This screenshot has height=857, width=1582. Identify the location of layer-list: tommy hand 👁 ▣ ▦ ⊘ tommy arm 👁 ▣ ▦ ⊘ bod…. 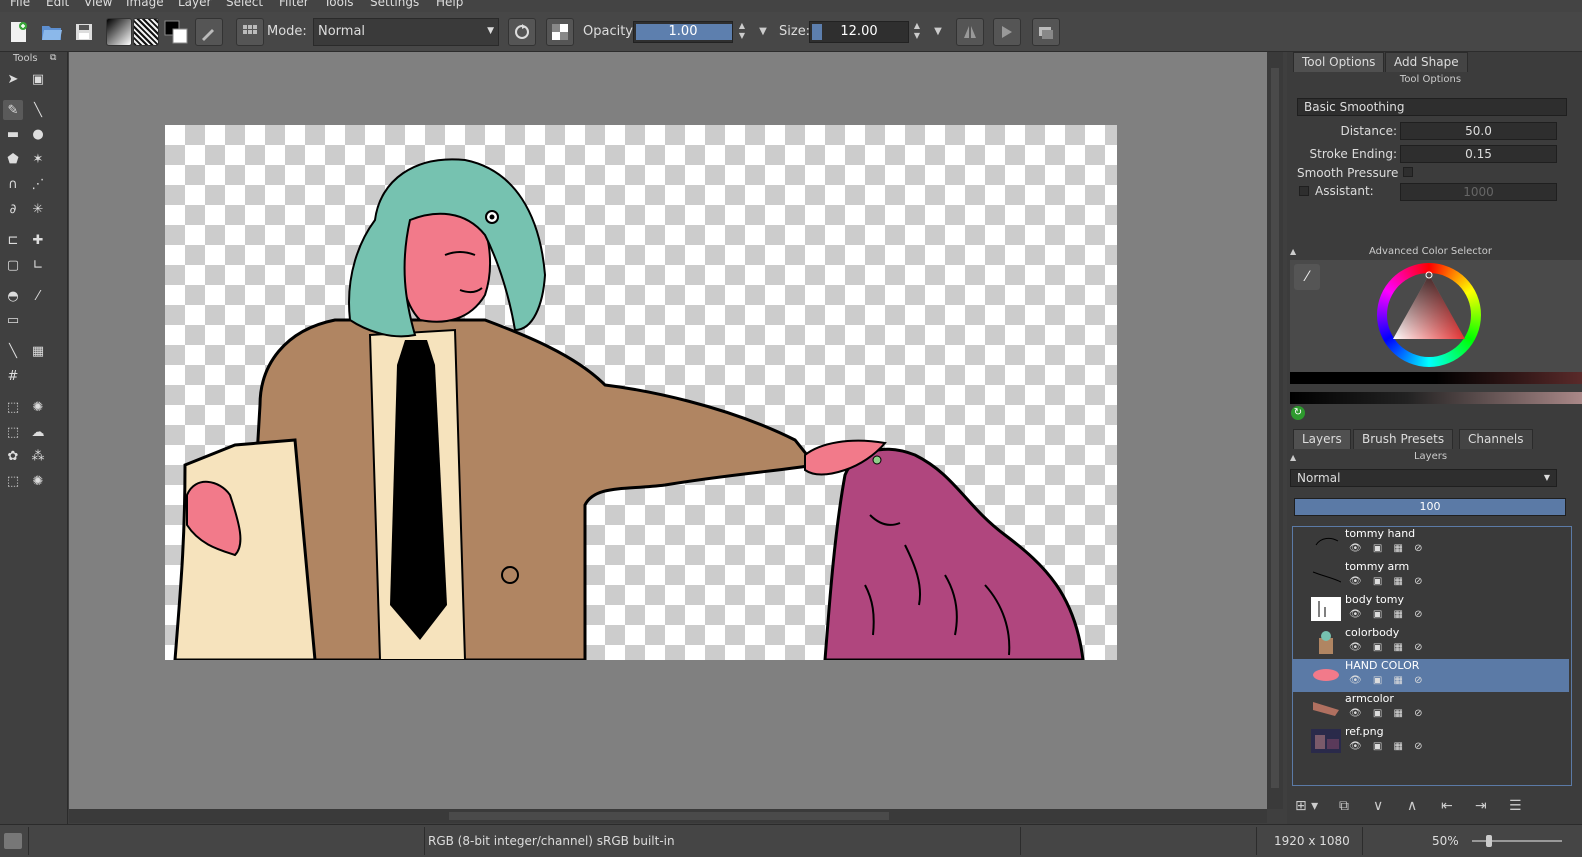
(1432, 656).